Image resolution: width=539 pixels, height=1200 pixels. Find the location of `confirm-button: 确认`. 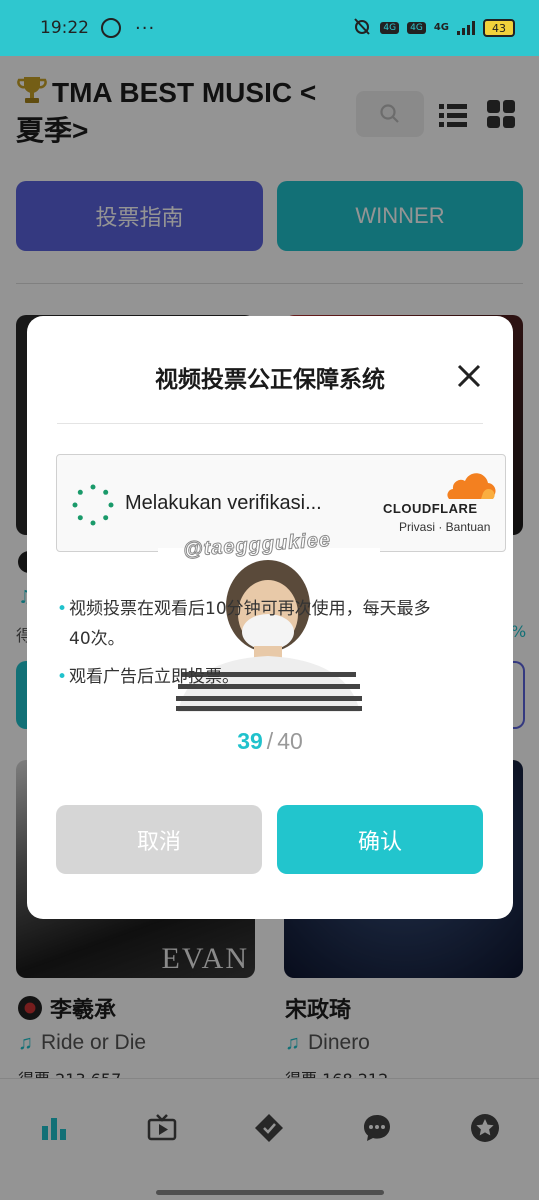

confirm-button: 确认 is located at coordinates (380, 839).